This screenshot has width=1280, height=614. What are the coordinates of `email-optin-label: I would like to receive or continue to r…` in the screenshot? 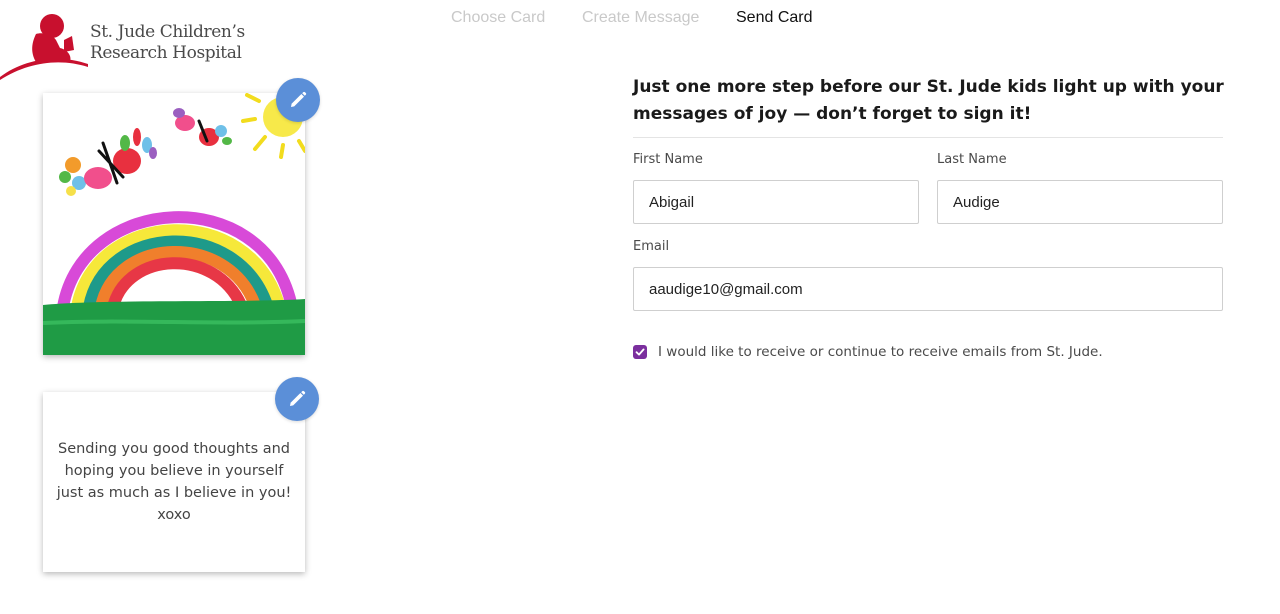 It's located at (880, 352).